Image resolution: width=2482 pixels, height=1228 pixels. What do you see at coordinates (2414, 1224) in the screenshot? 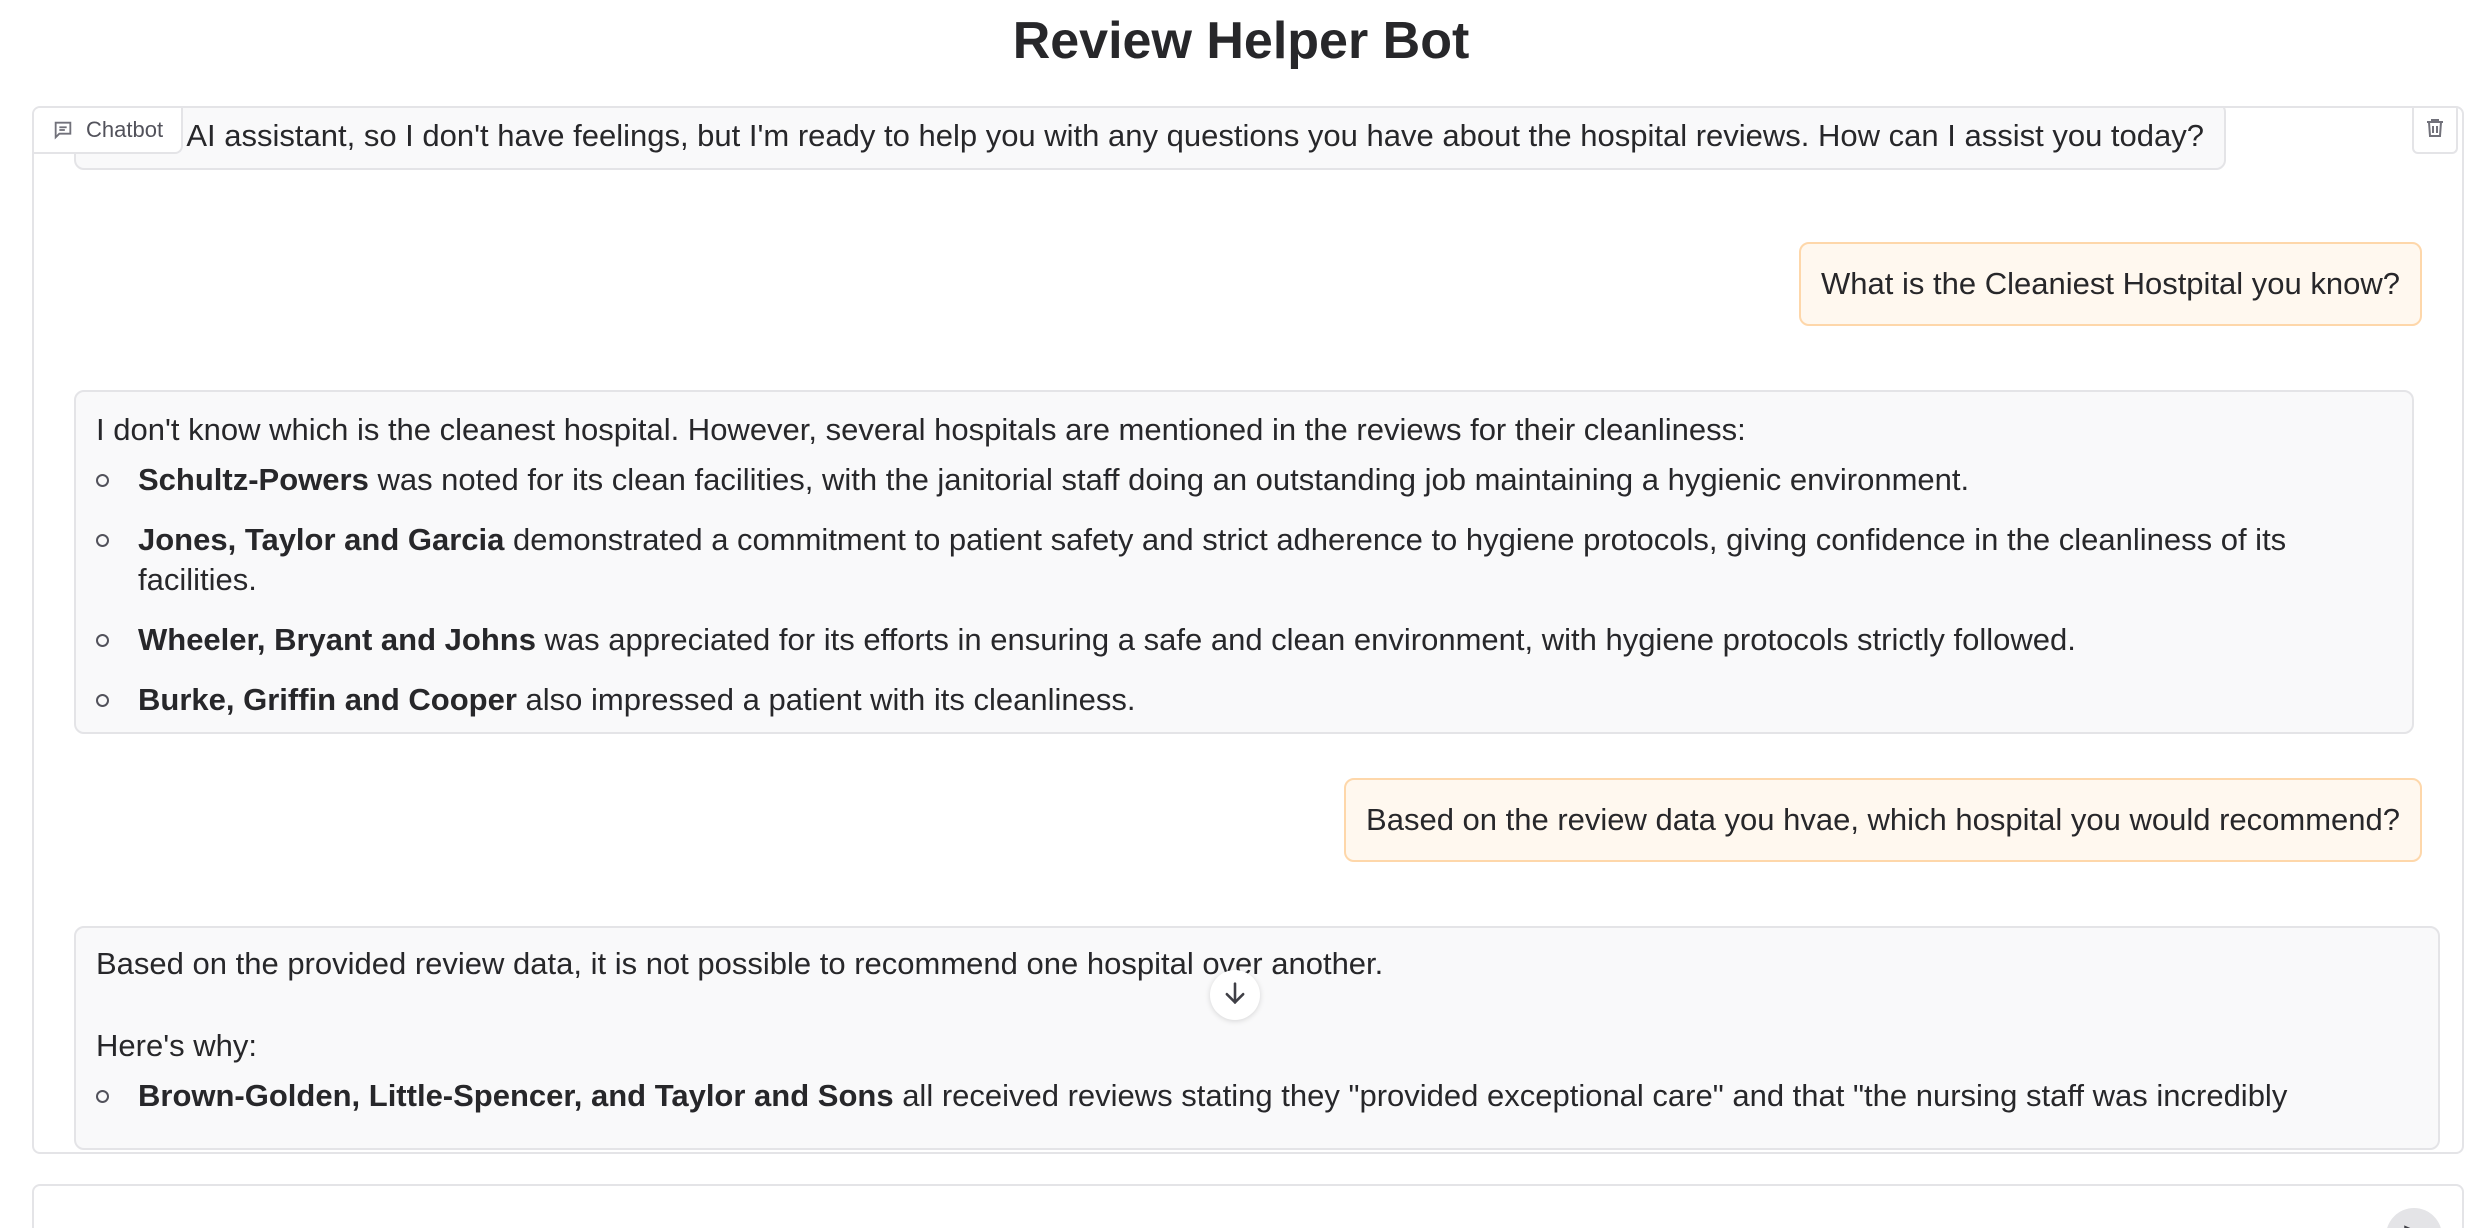
I see `send-arrow-icon` at bounding box center [2414, 1224].